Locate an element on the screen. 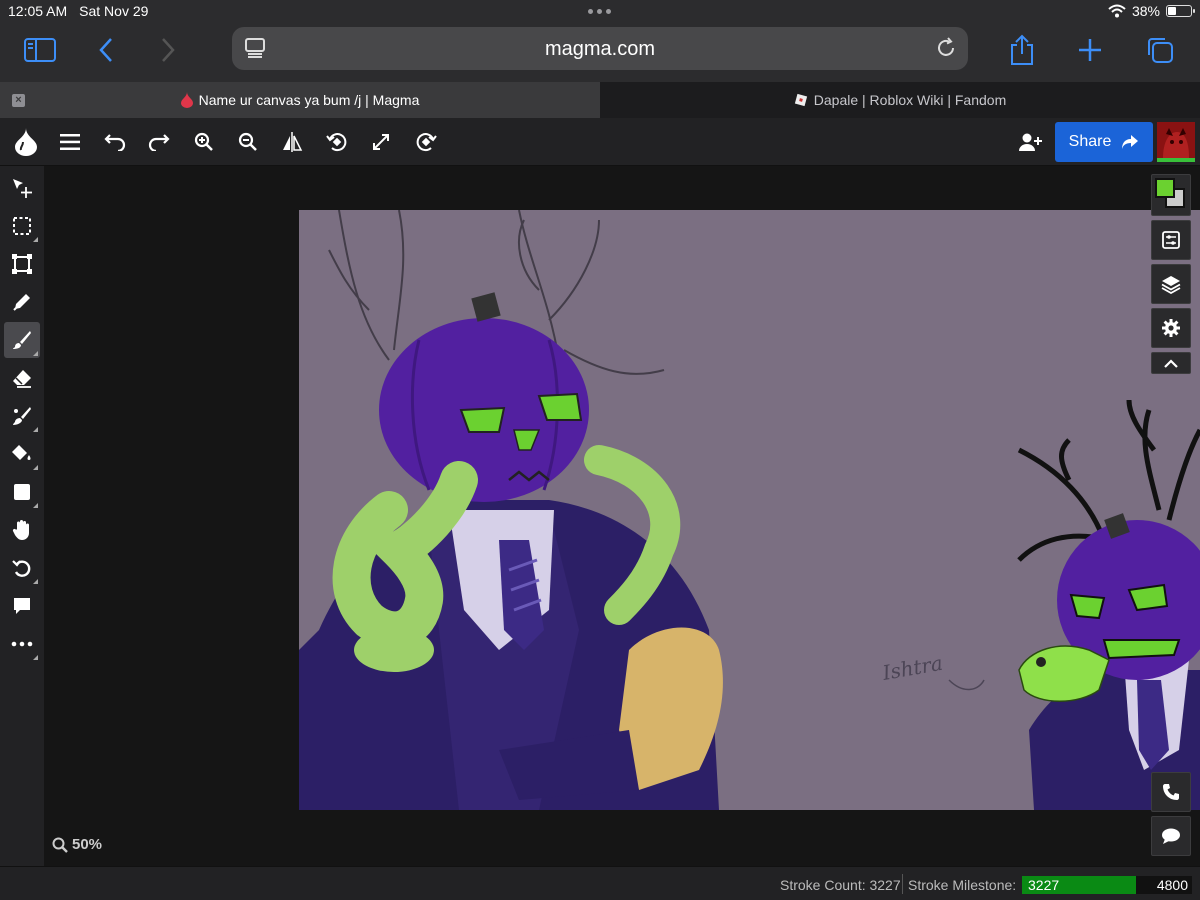 This screenshot has width=1200, height=900. redo-icon is located at coordinates (159, 142).